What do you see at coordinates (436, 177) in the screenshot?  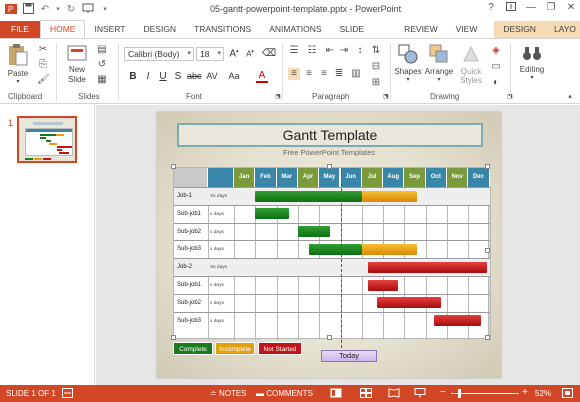 I see `month-header-oct: Oct` at bounding box center [436, 177].